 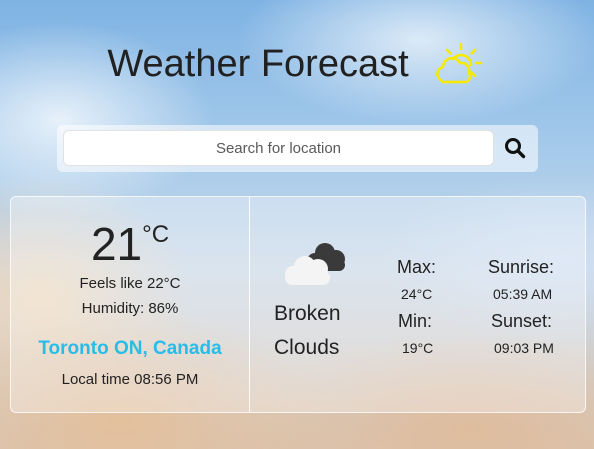 I want to click on temperature-unit: °C, so click(x=156, y=234).